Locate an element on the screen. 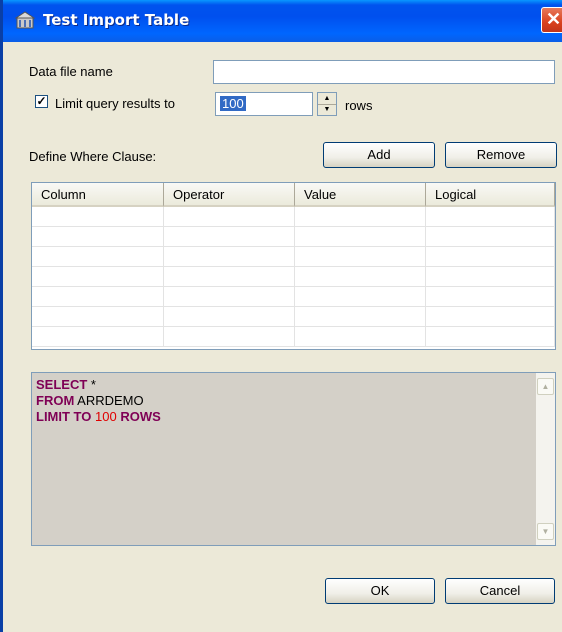  chevron-up-icon: ▲ is located at coordinates (545, 386).